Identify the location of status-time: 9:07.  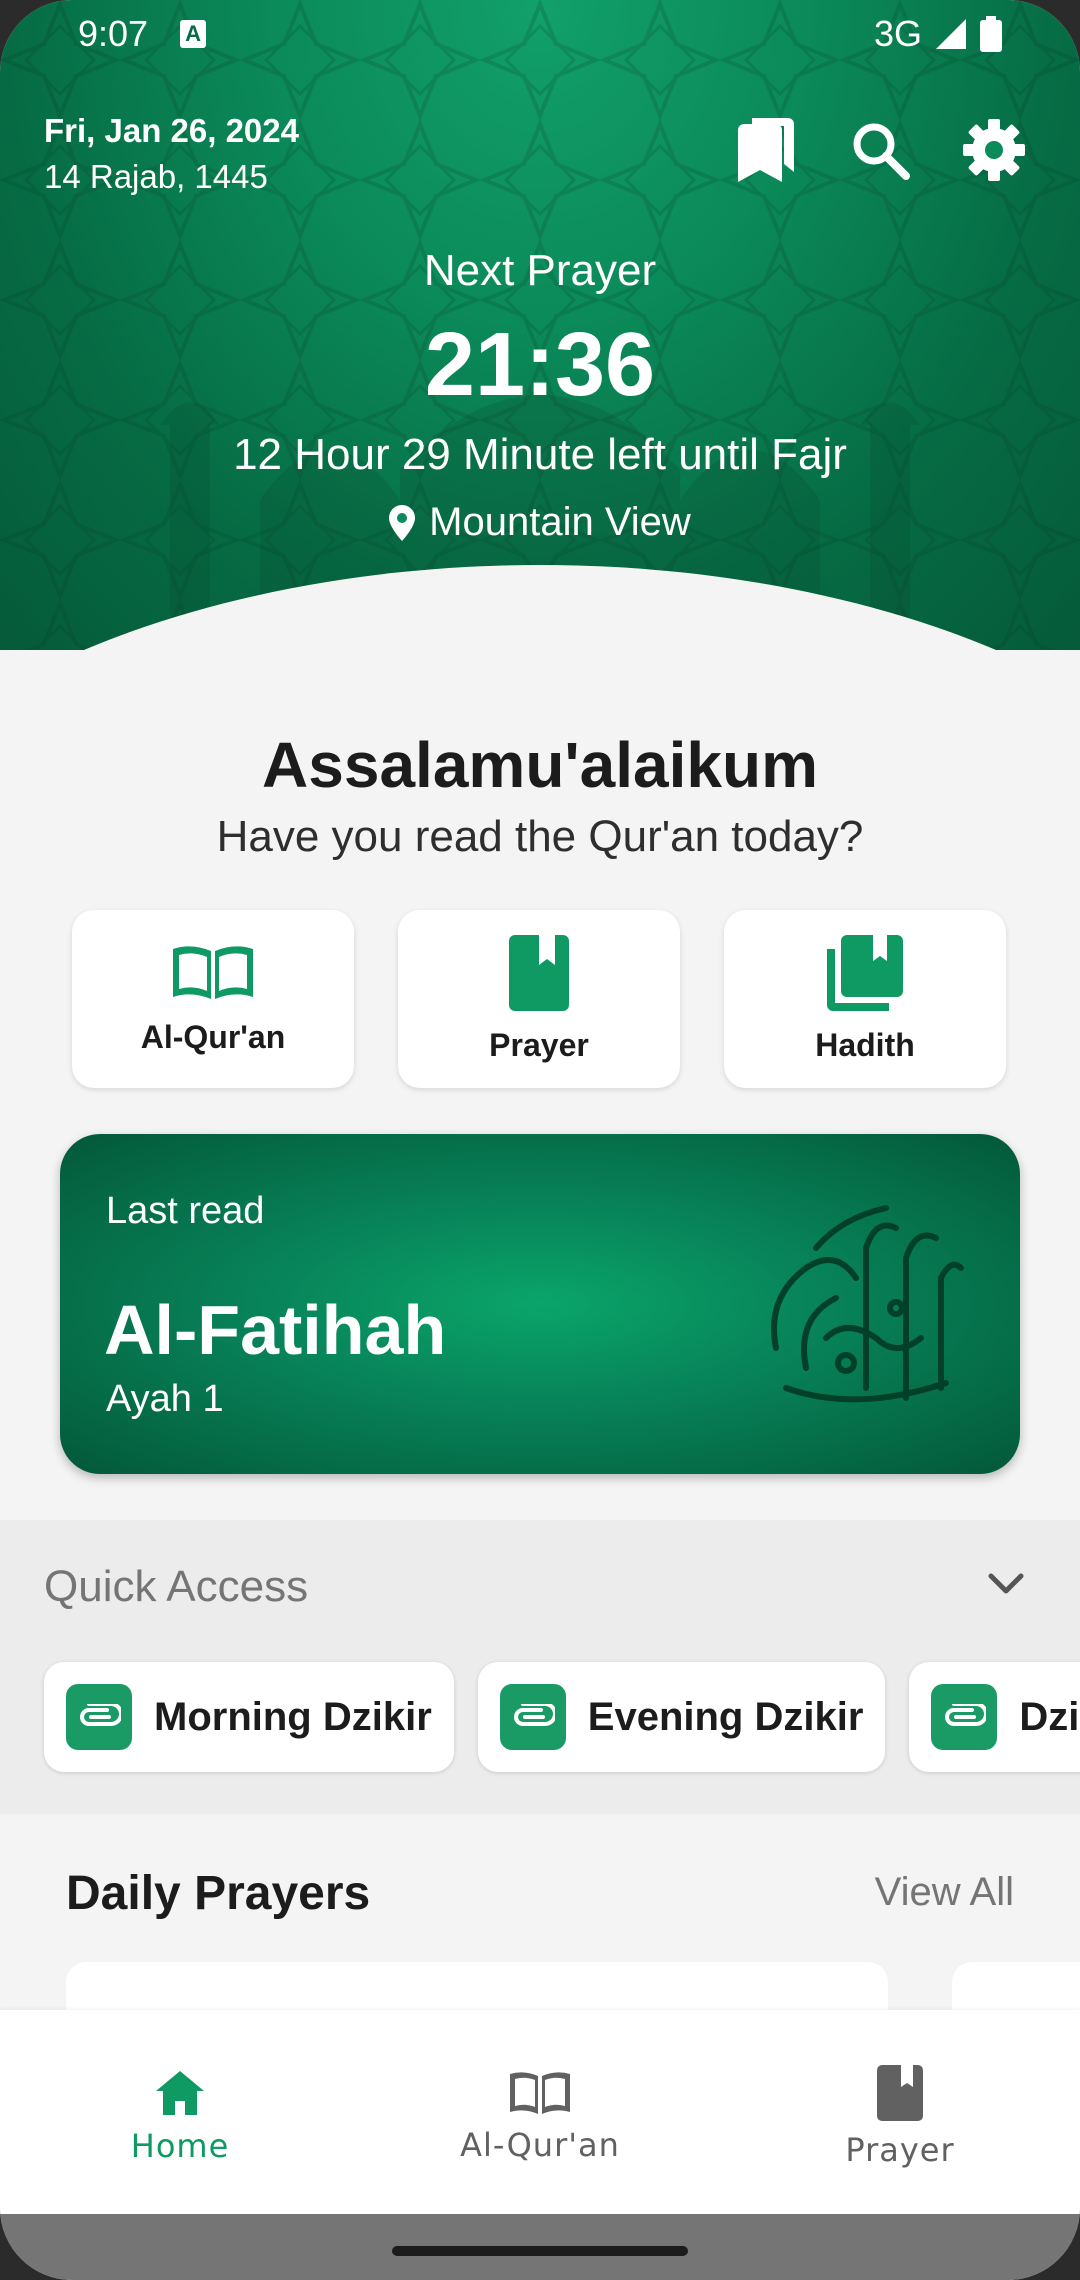
(113, 33).